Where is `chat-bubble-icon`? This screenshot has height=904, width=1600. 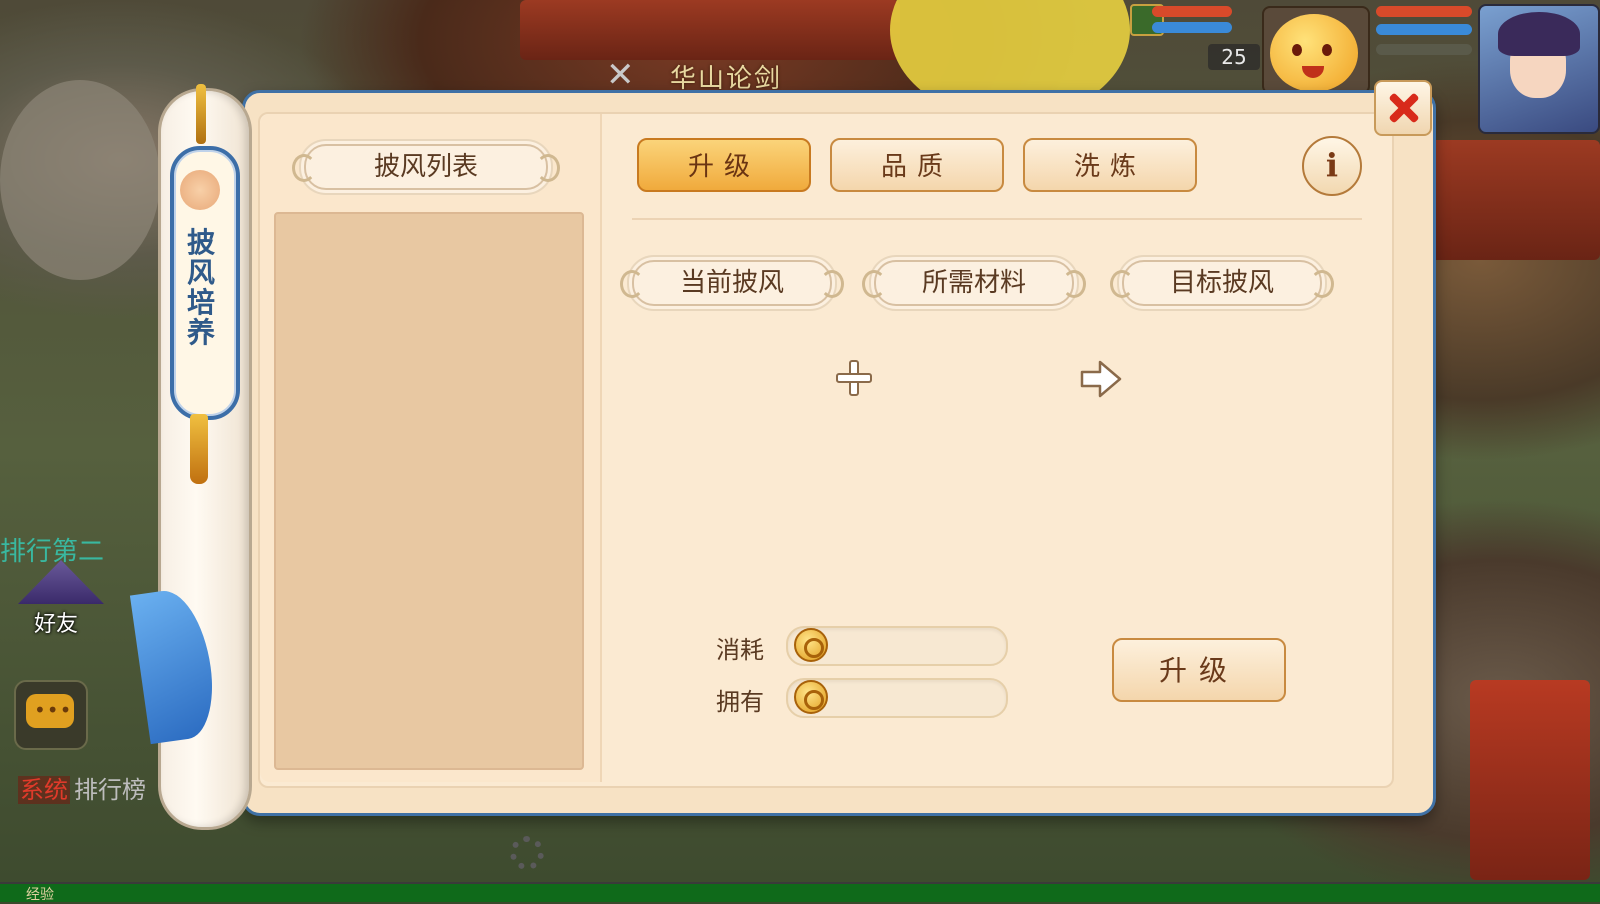 chat-bubble-icon is located at coordinates (50, 711).